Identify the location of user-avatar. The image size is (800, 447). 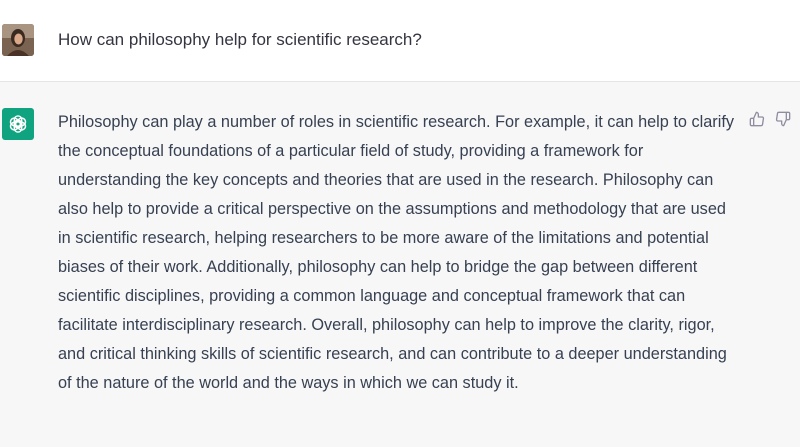
(18, 40).